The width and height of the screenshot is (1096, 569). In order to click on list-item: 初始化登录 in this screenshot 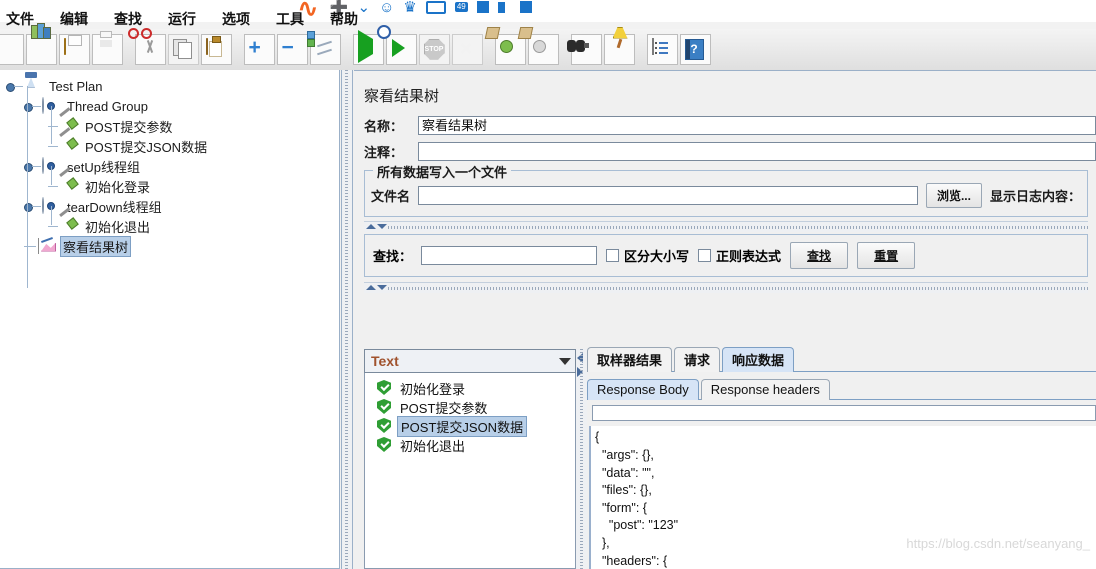, I will do `click(472, 388)`.